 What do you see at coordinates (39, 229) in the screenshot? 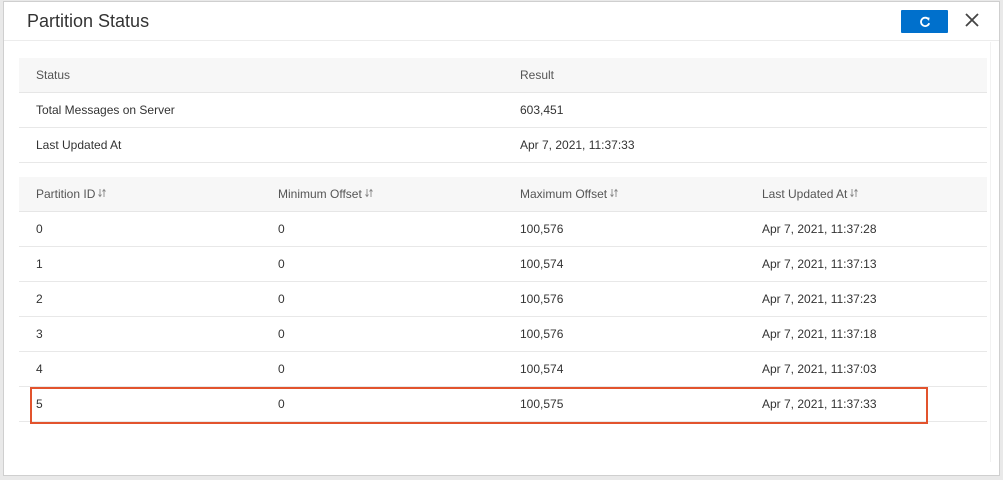
I see `partition-id-cell: 0` at bounding box center [39, 229].